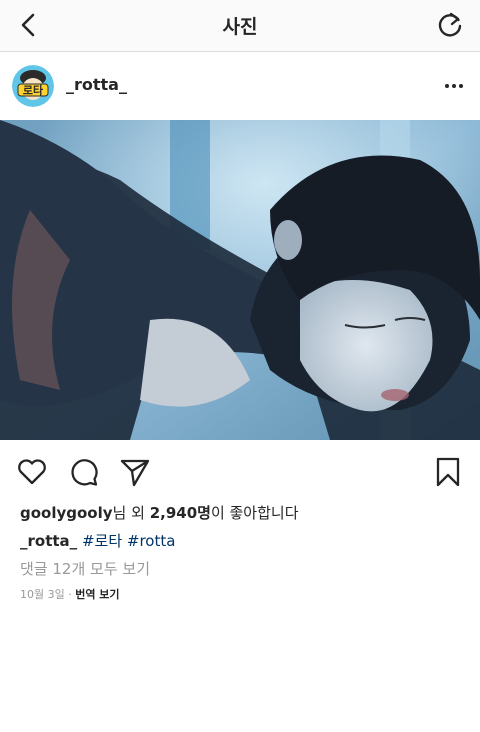 The width and height of the screenshot is (480, 732). What do you see at coordinates (33, 90) in the screenshot?
I see `svg-text: 로타` at bounding box center [33, 90].